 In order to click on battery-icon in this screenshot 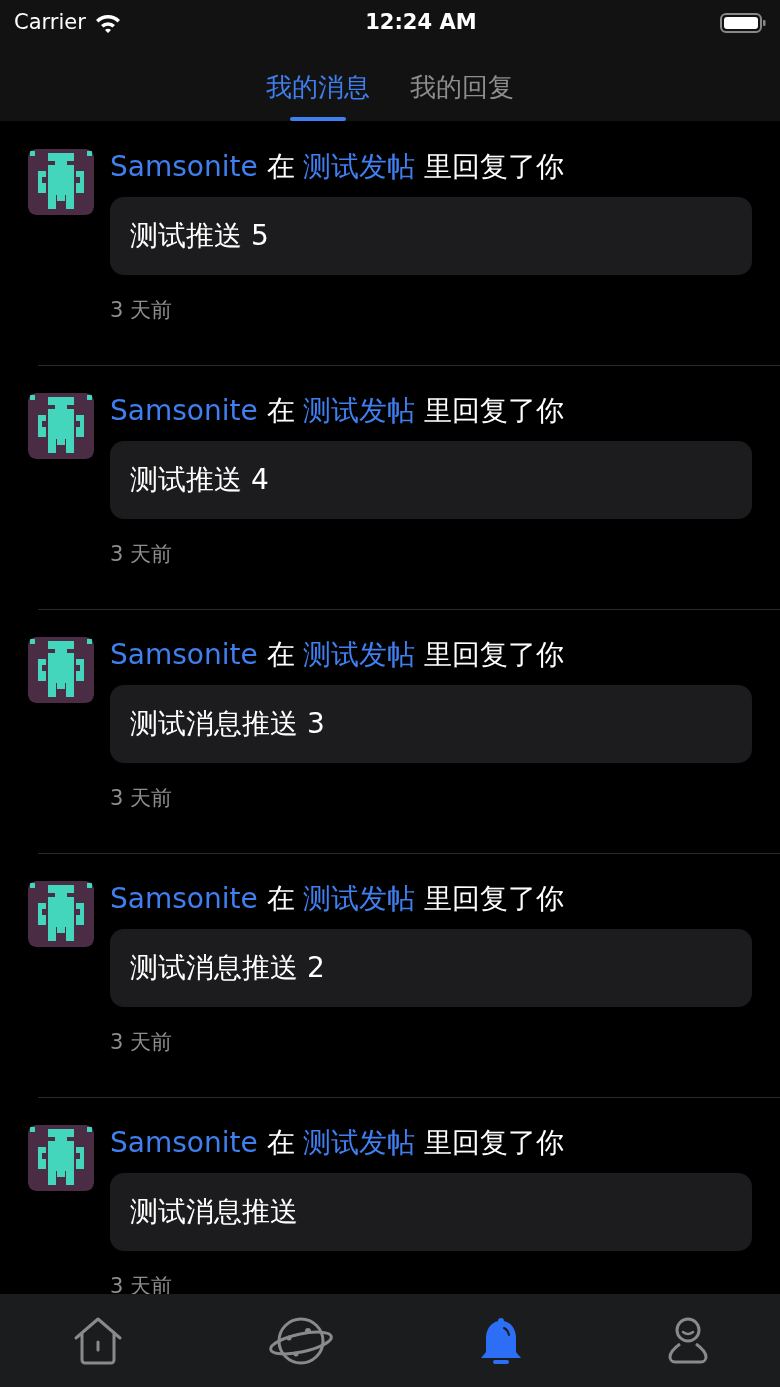, I will do `click(743, 22)`.